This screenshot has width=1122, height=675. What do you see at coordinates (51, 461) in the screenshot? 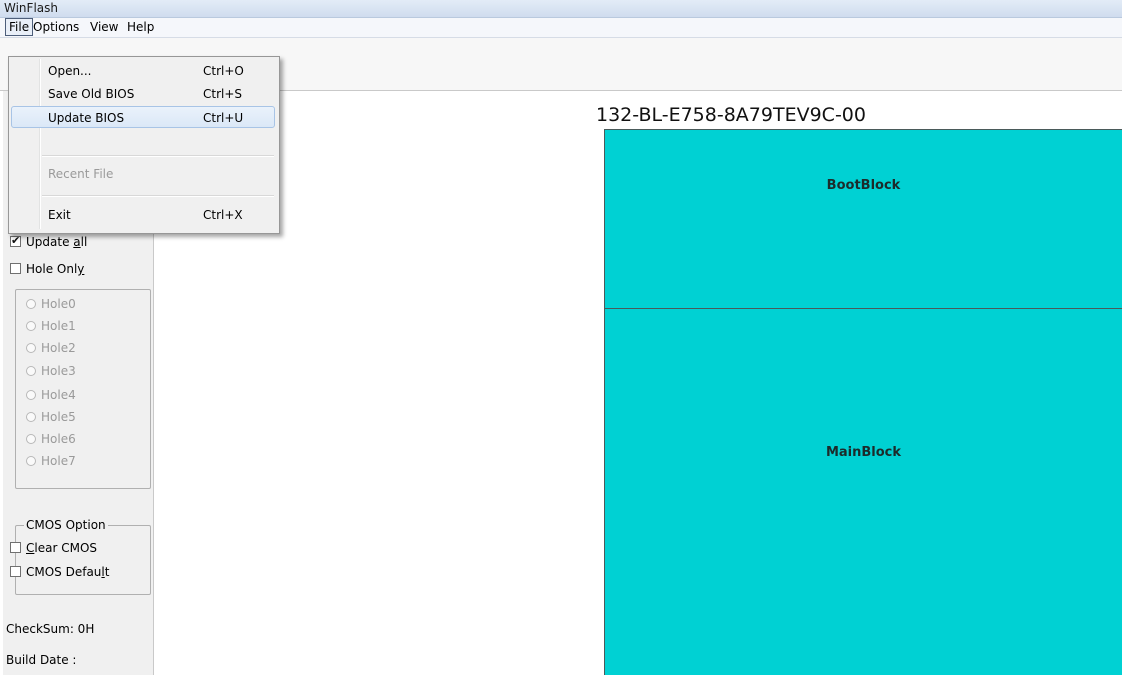
I see `radio-hole7: Hole7` at bounding box center [51, 461].